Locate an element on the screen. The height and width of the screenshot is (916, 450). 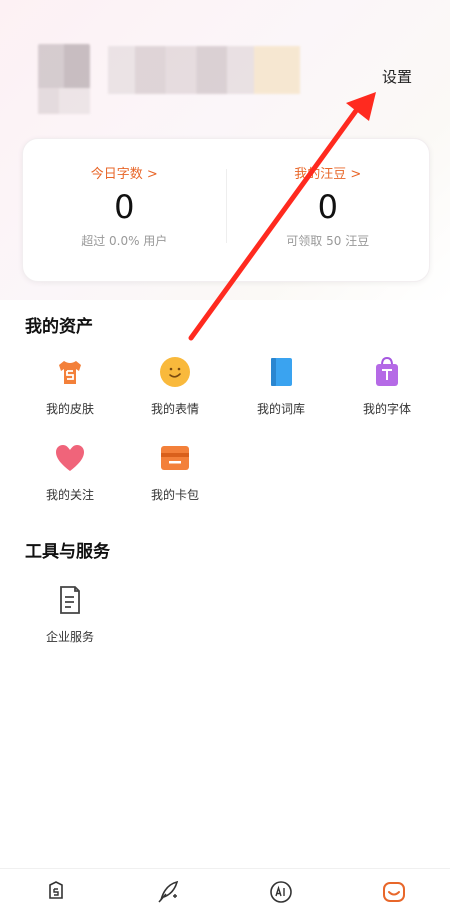
shop-icon is located at coordinates (56, 893).